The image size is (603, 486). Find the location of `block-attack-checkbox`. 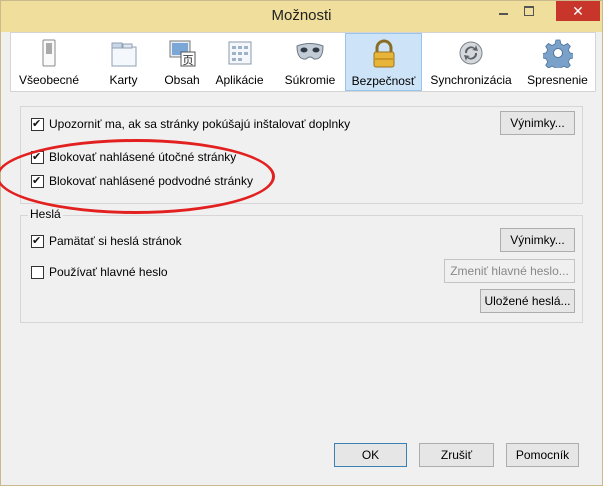

block-attack-checkbox is located at coordinates (37, 157).